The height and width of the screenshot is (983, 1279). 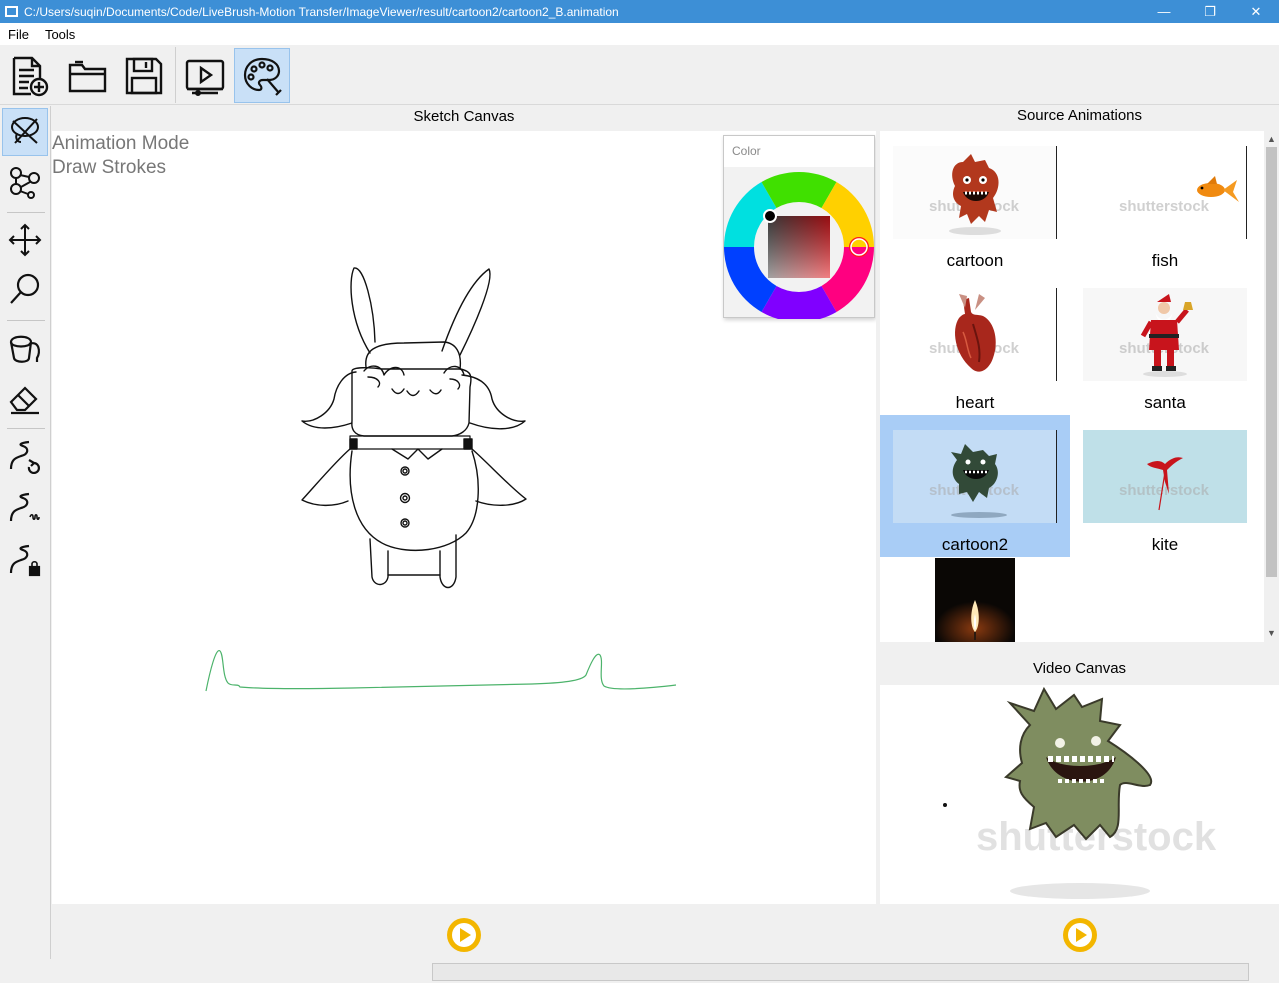 What do you see at coordinates (11, 11) in the screenshot?
I see `app-icon` at bounding box center [11, 11].